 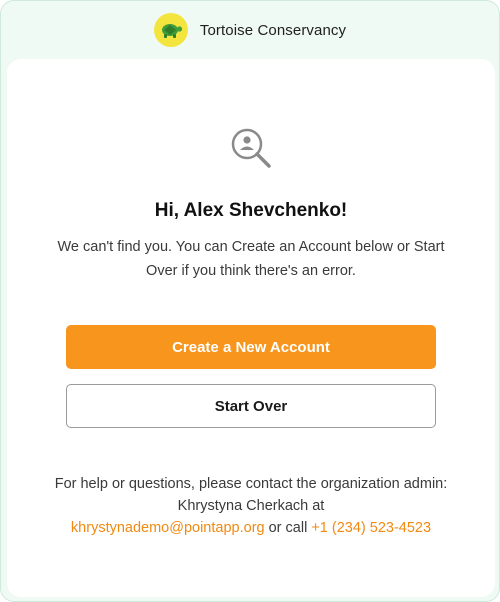 What do you see at coordinates (168, 528) in the screenshot?
I see `admin-email-link: khrystynademo@pointapp.org` at bounding box center [168, 528].